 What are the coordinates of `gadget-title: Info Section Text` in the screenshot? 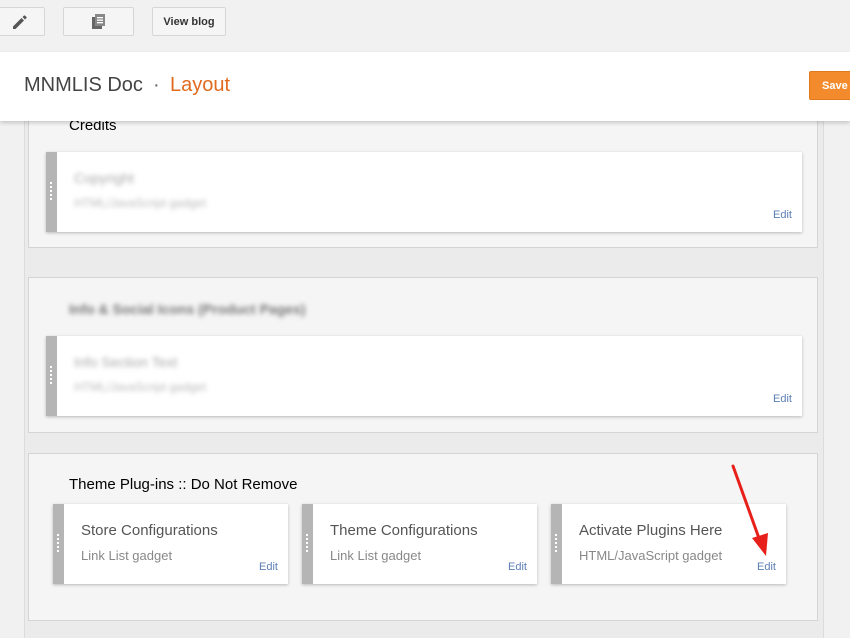 It's located at (126, 362).